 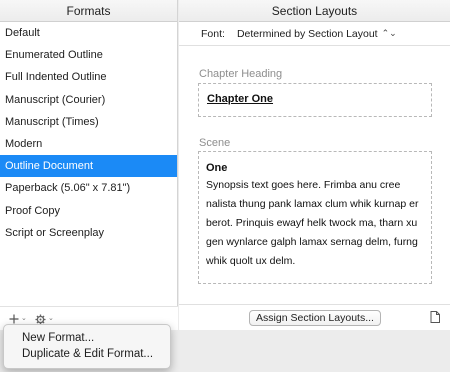 What do you see at coordinates (88, 100) in the screenshot?
I see `format-item: Manuscript (Courier)` at bounding box center [88, 100].